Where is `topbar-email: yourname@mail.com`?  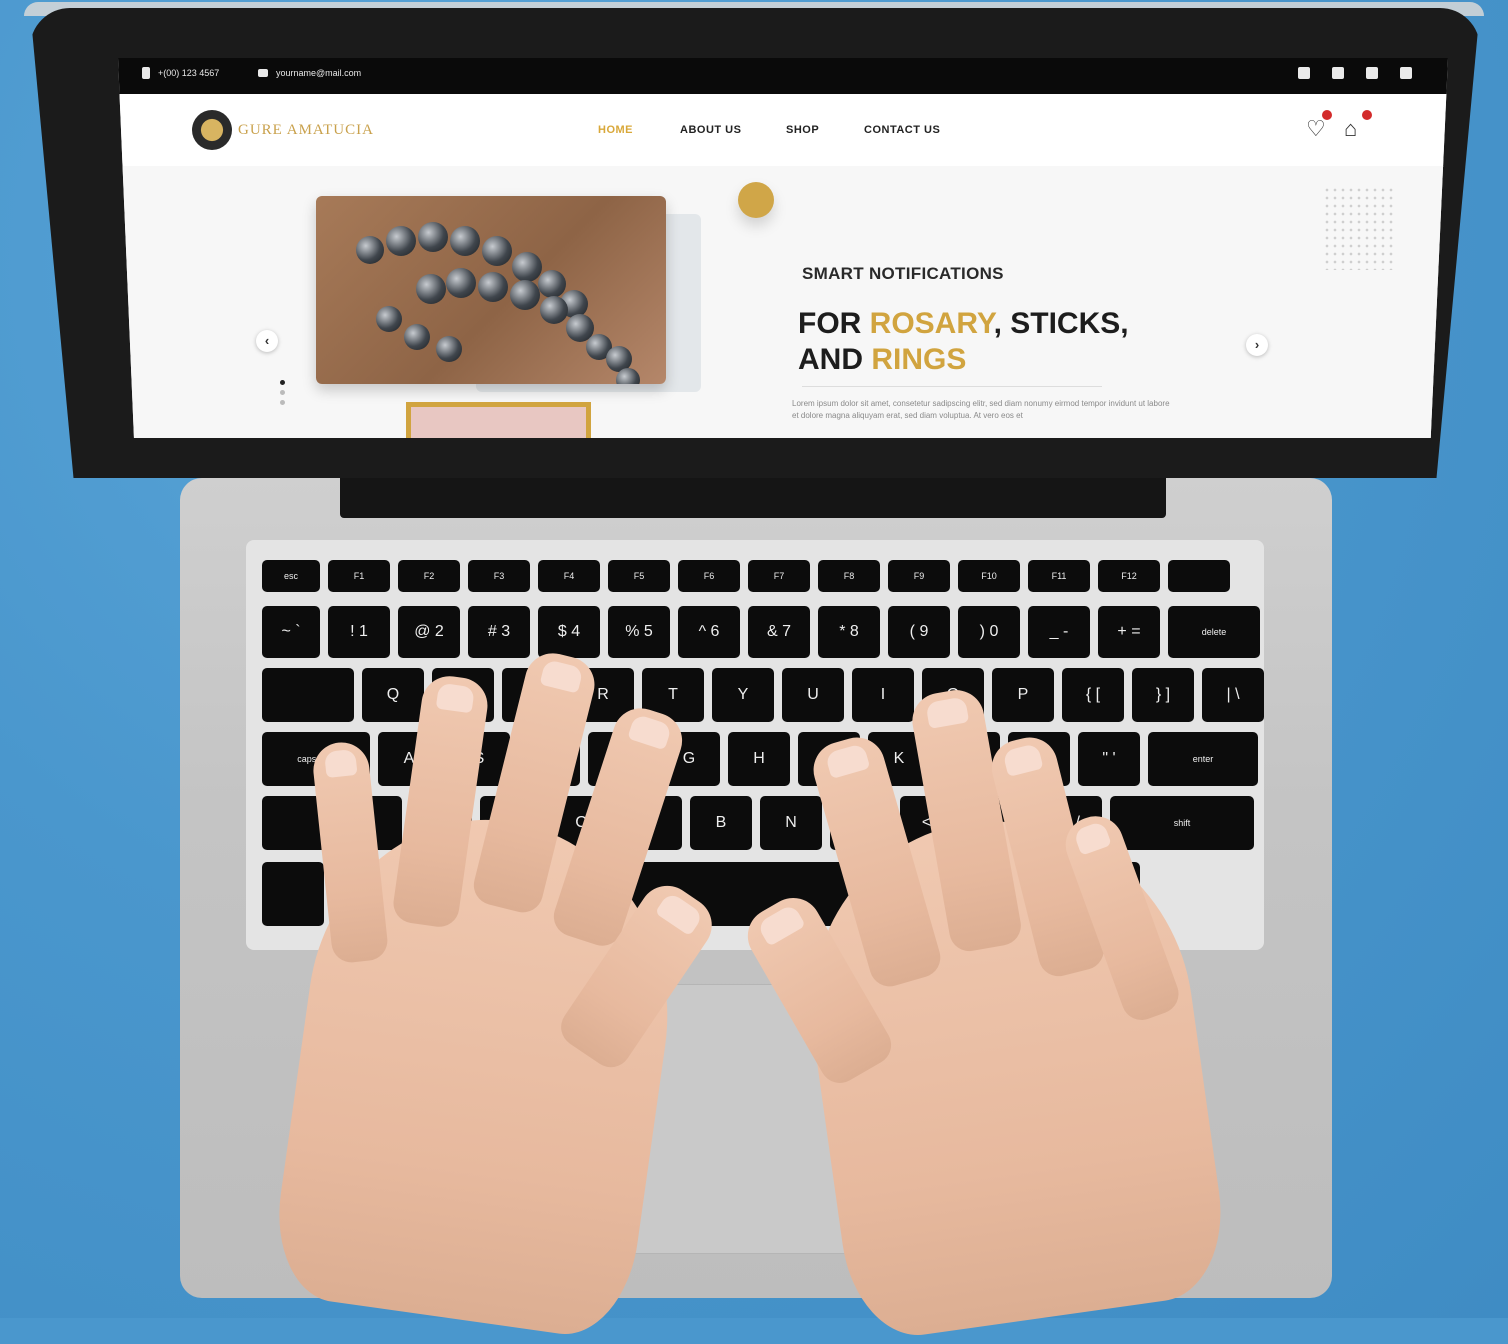 topbar-email: yourname@mail.com is located at coordinates (318, 73).